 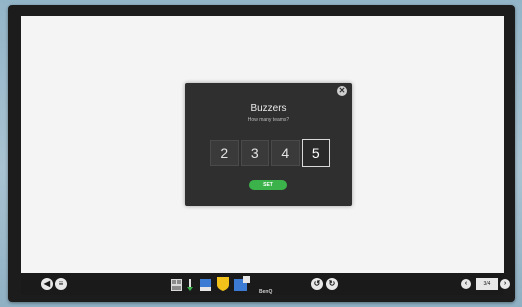 What do you see at coordinates (254, 153) in the screenshot?
I see `team-option-3: 3` at bounding box center [254, 153].